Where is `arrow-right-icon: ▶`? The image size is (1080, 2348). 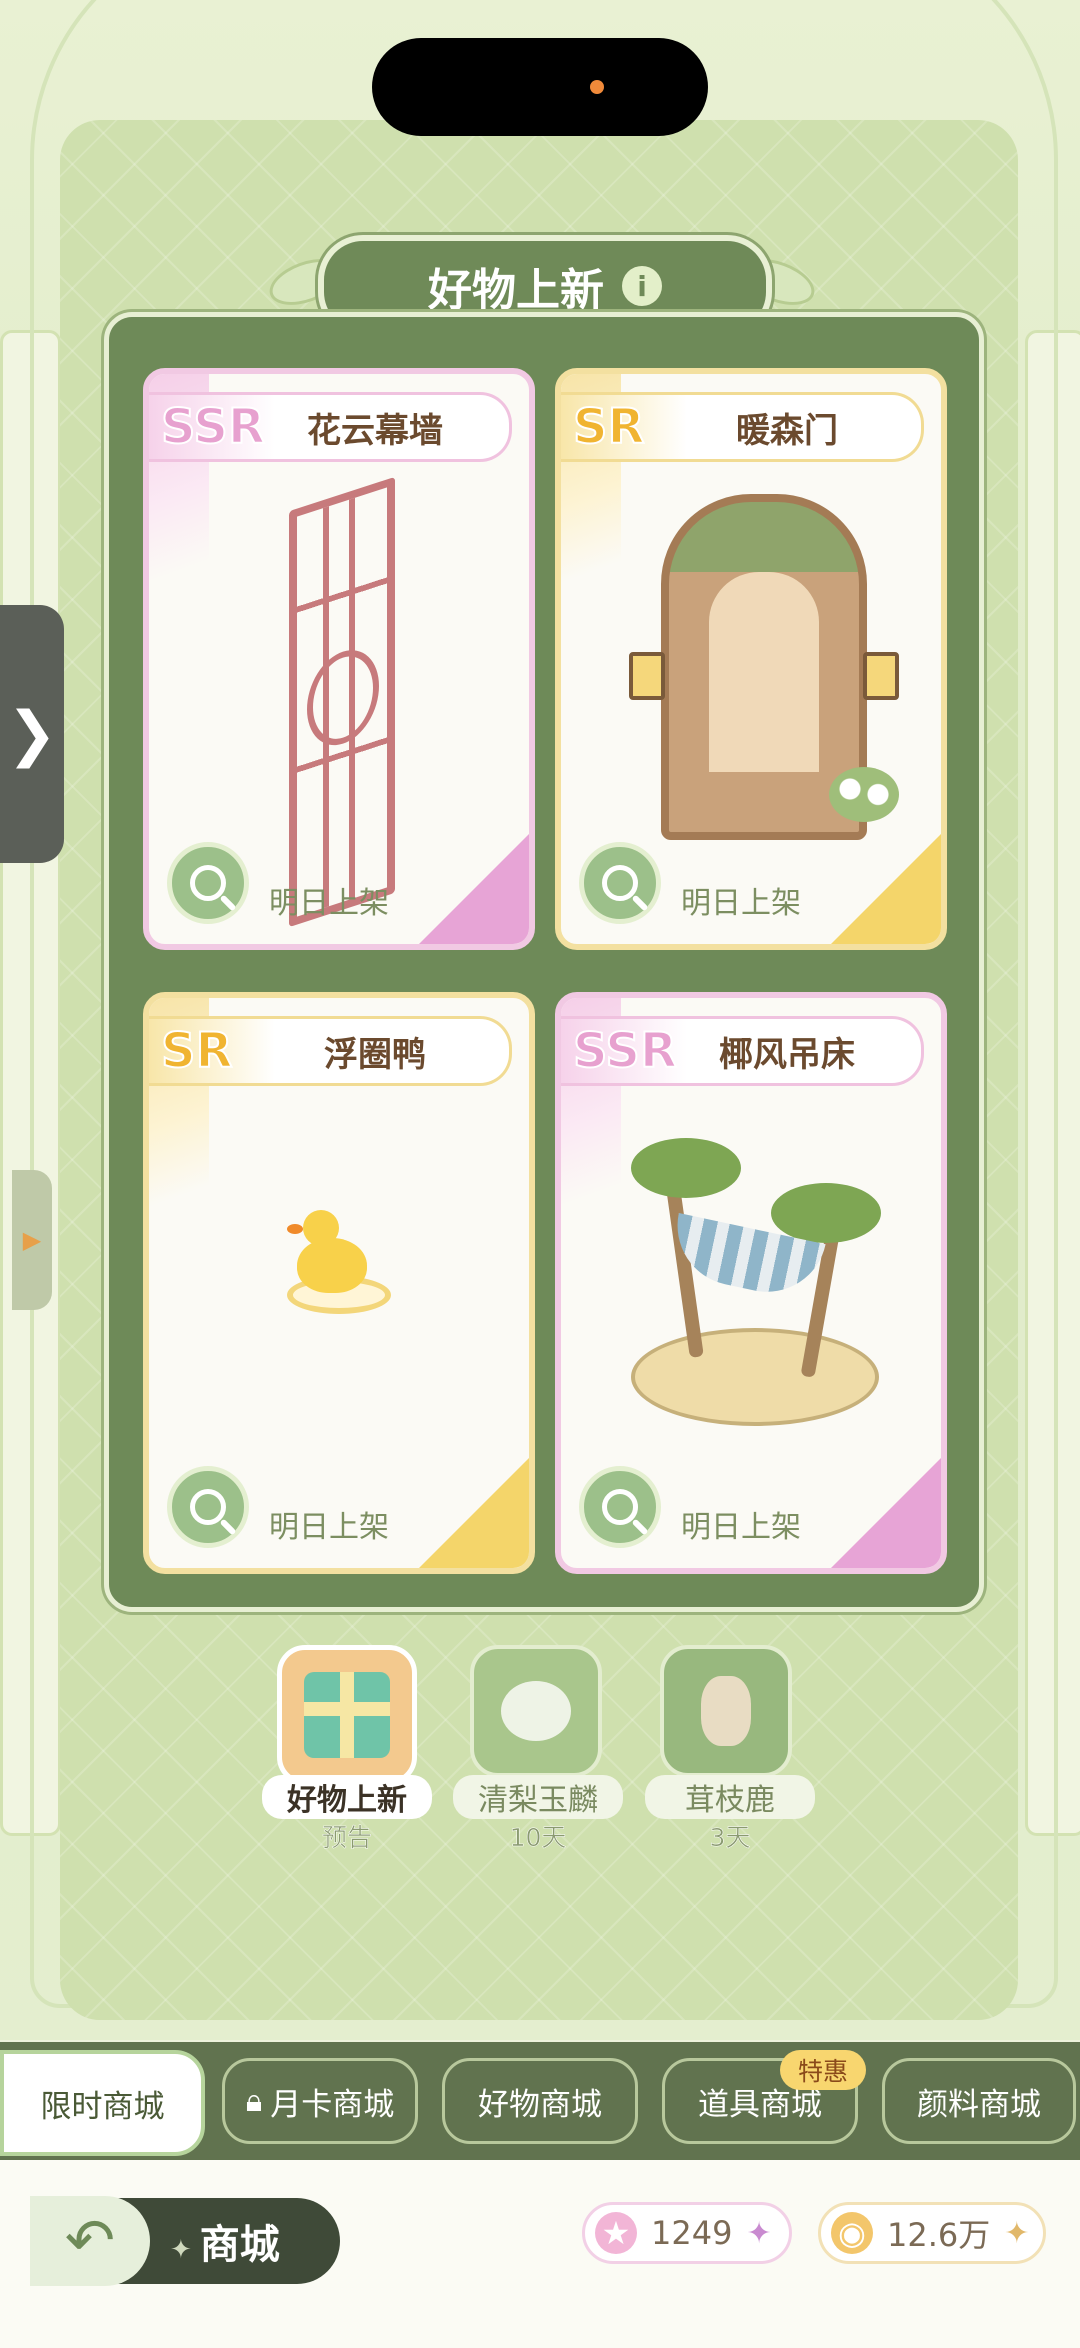 arrow-right-icon: ▶ is located at coordinates (32, 1240).